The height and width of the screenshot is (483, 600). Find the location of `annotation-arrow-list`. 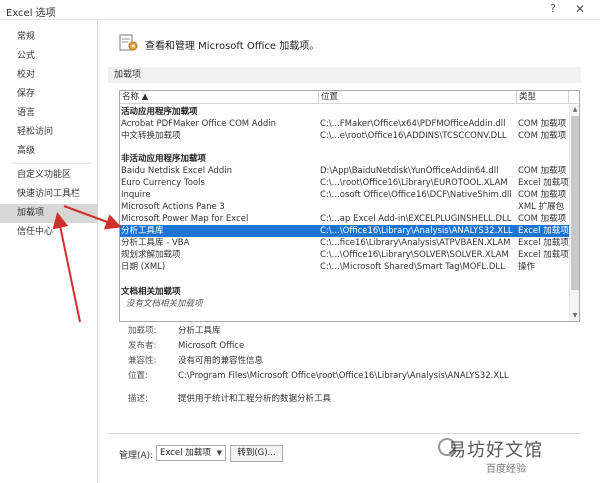

annotation-arrow-list is located at coordinates (92, 217).